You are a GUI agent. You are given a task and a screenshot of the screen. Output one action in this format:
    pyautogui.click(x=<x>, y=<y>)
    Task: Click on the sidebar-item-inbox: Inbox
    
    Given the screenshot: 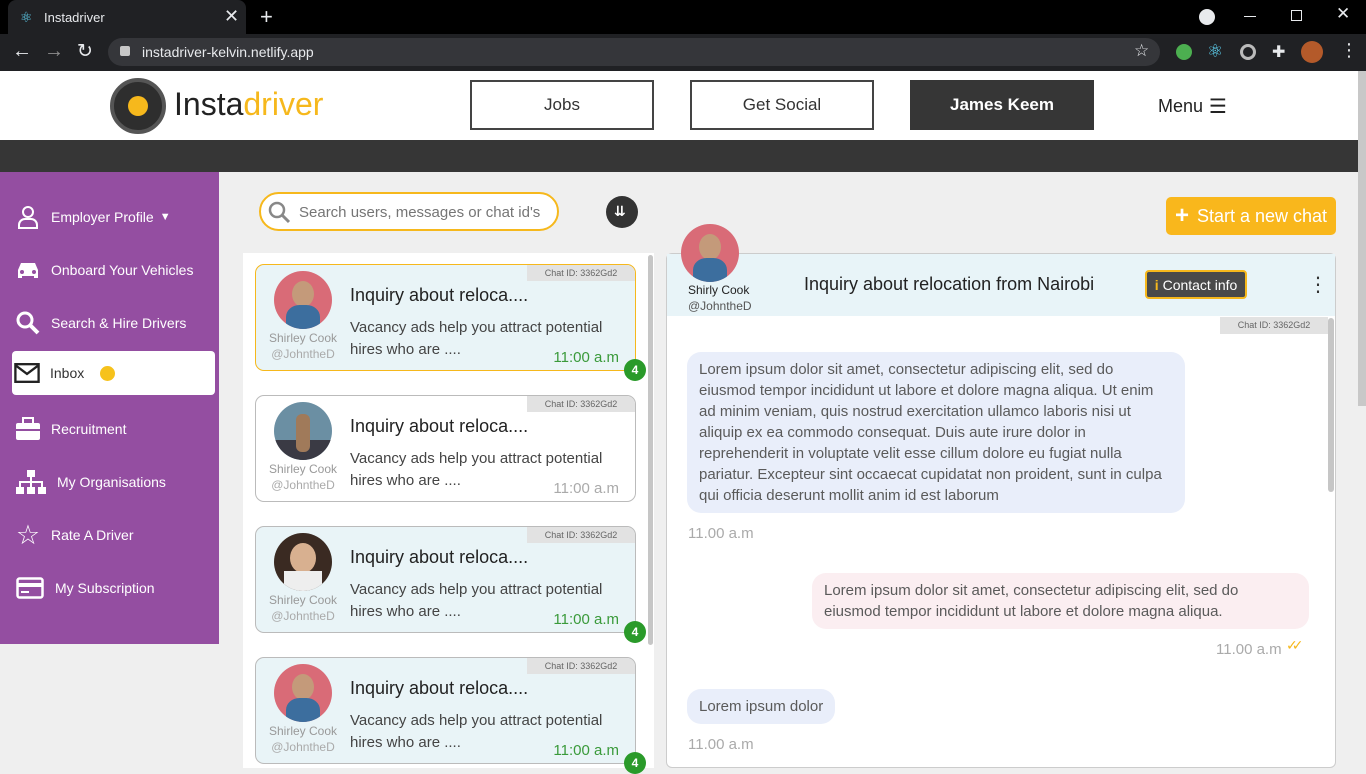 What is the action you would take?
    pyautogui.click(x=113, y=373)
    